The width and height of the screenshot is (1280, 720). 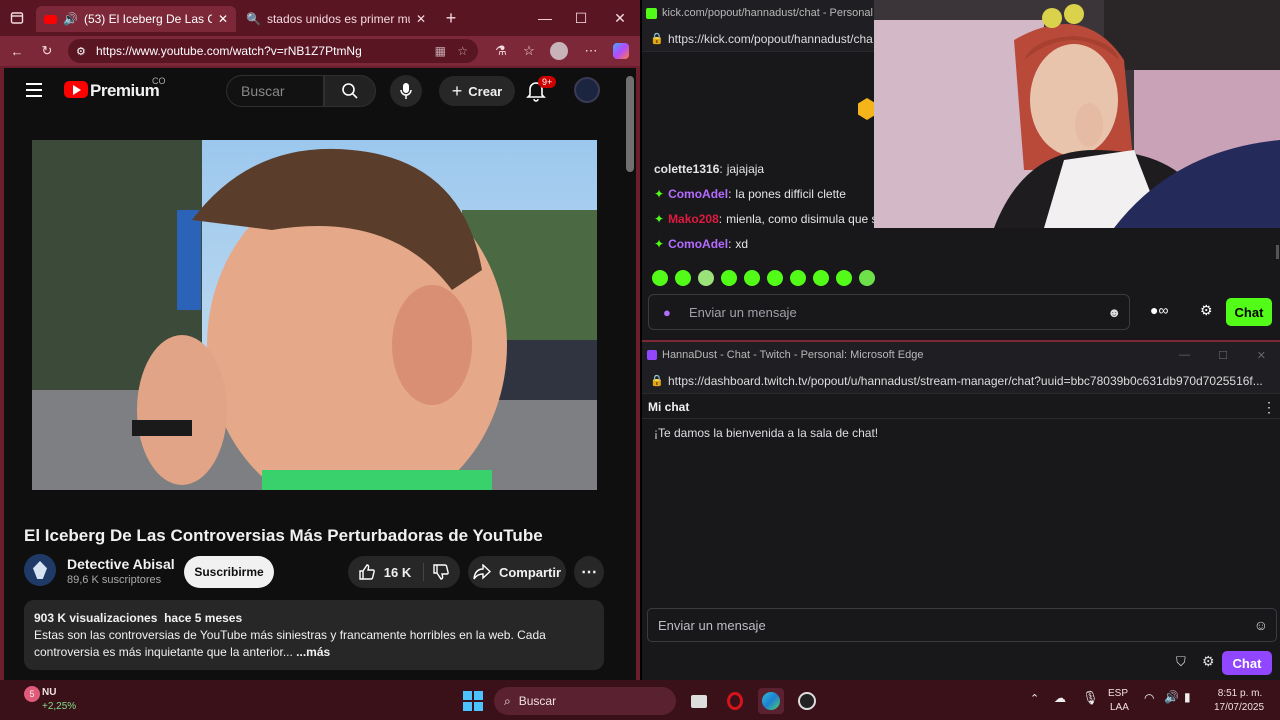 What do you see at coordinates (630, 124) in the screenshot?
I see `page-scrollbar` at bounding box center [630, 124].